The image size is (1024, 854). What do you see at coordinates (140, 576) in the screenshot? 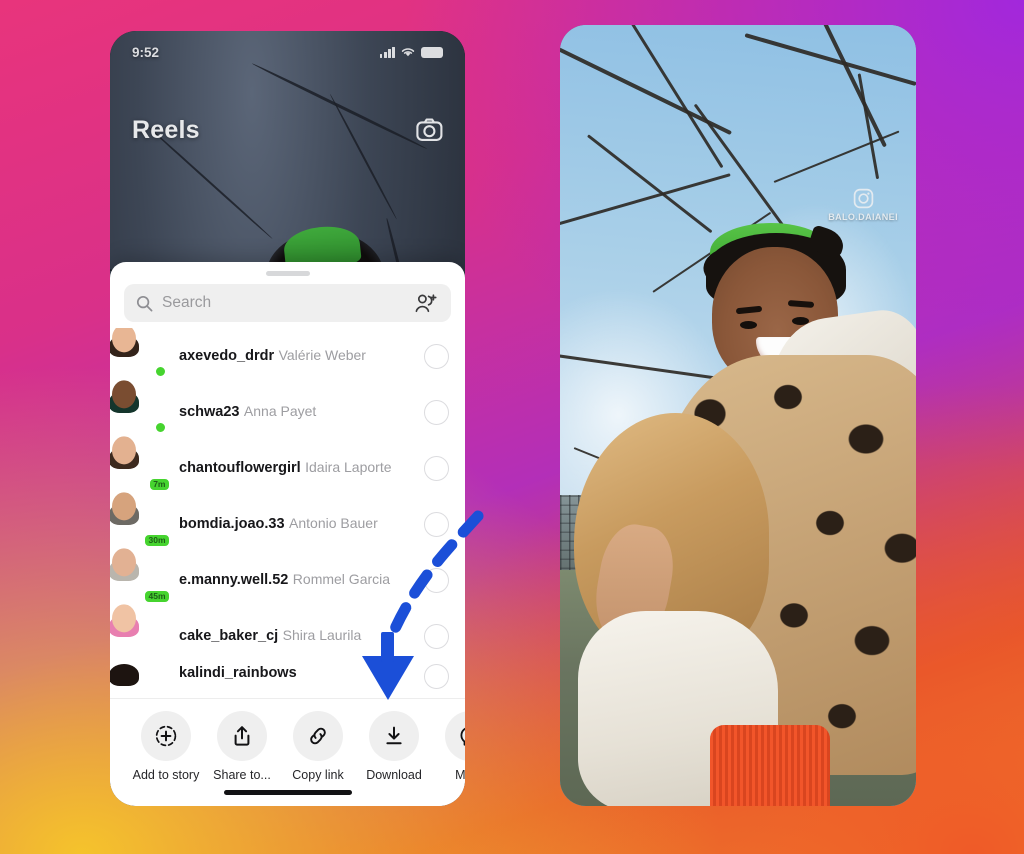
I see `avatar: 45m` at bounding box center [140, 576].